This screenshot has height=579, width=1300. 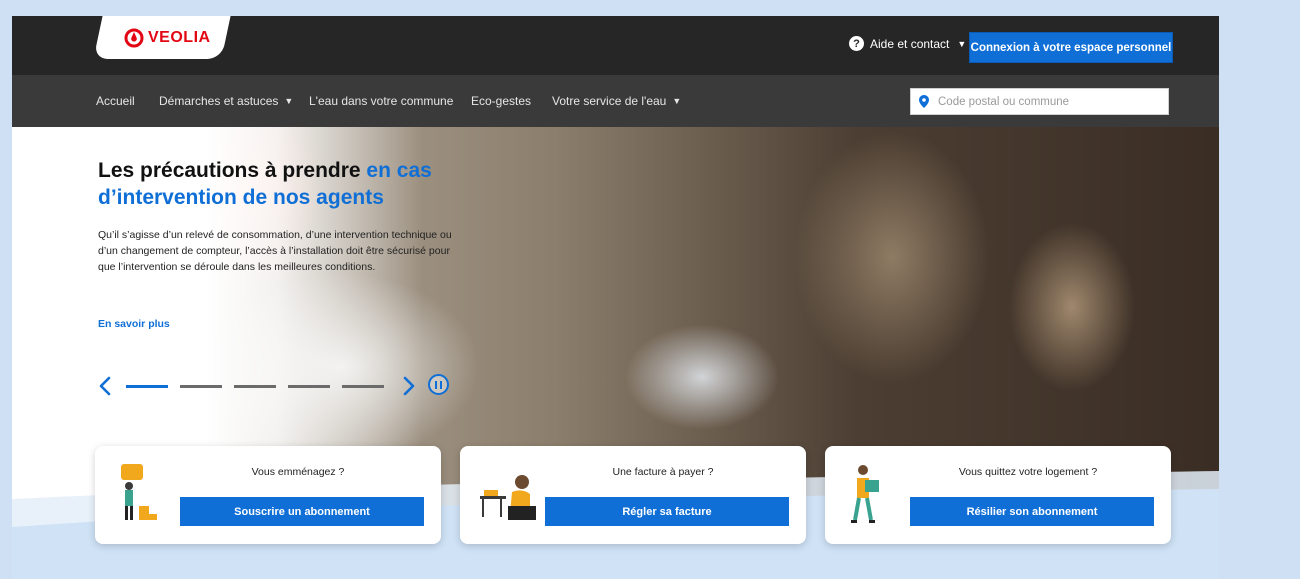 I want to click on commune-search, so click(x=1039, y=101).